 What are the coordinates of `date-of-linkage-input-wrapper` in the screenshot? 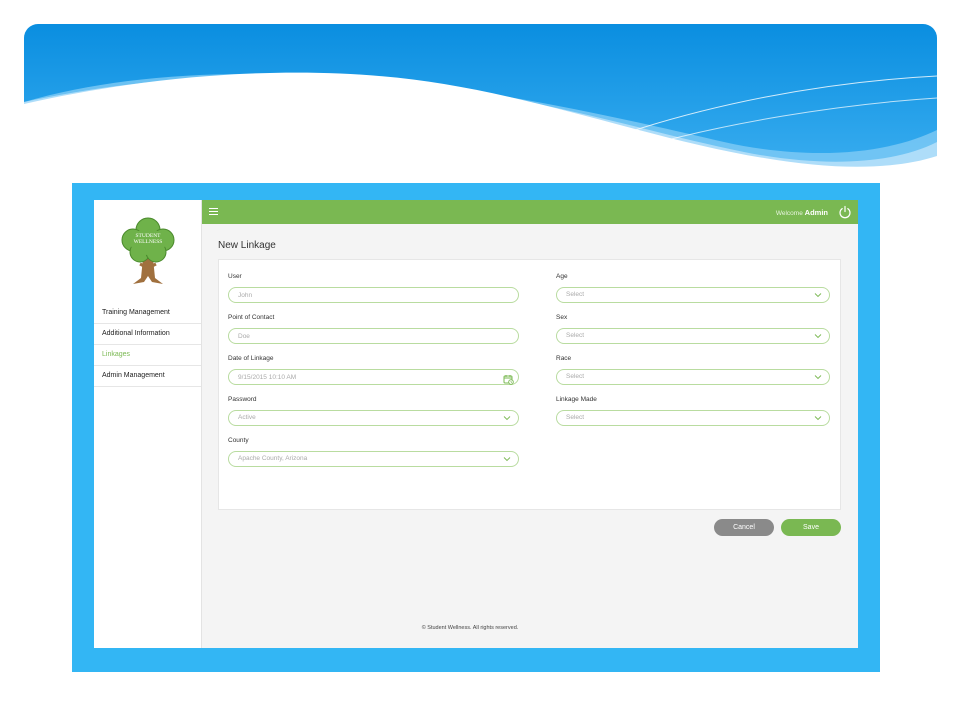 It's located at (373, 377).